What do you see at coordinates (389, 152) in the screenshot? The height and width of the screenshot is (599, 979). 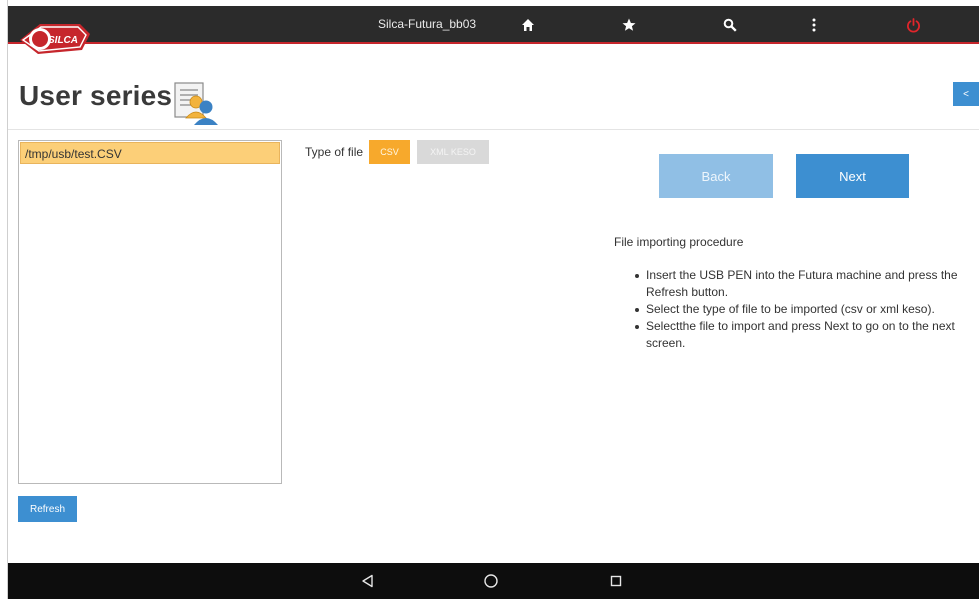 I see `file-type-csv-button: CSV` at bounding box center [389, 152].